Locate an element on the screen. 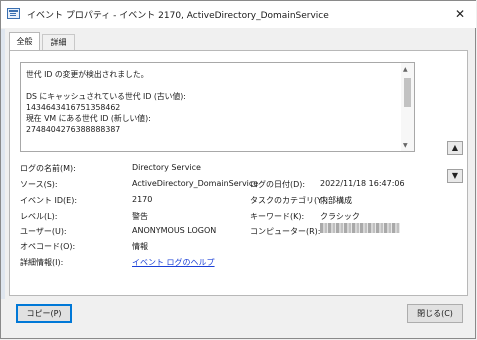 The height and width of the screenshot is (340, 477). event-id-value: 2170 is located at coordinates (142, 199).